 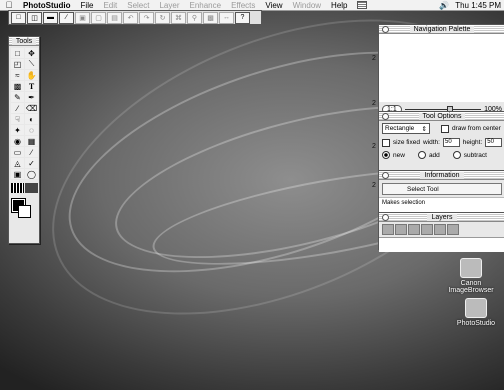 What do you see at coordinates (34, 17) in the screenshot?
I see `open-file-icon: ◫` at bounding box center [34, 17].